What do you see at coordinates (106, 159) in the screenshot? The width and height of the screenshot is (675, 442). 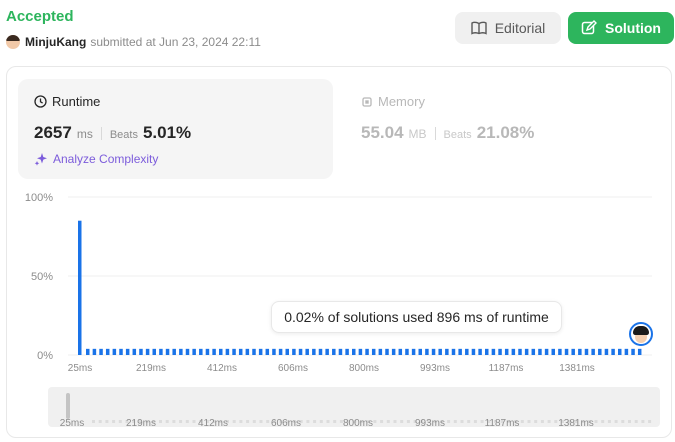 I see `analyze-complexity-label: Analyze Complexity` at bounding box center [106, 159].